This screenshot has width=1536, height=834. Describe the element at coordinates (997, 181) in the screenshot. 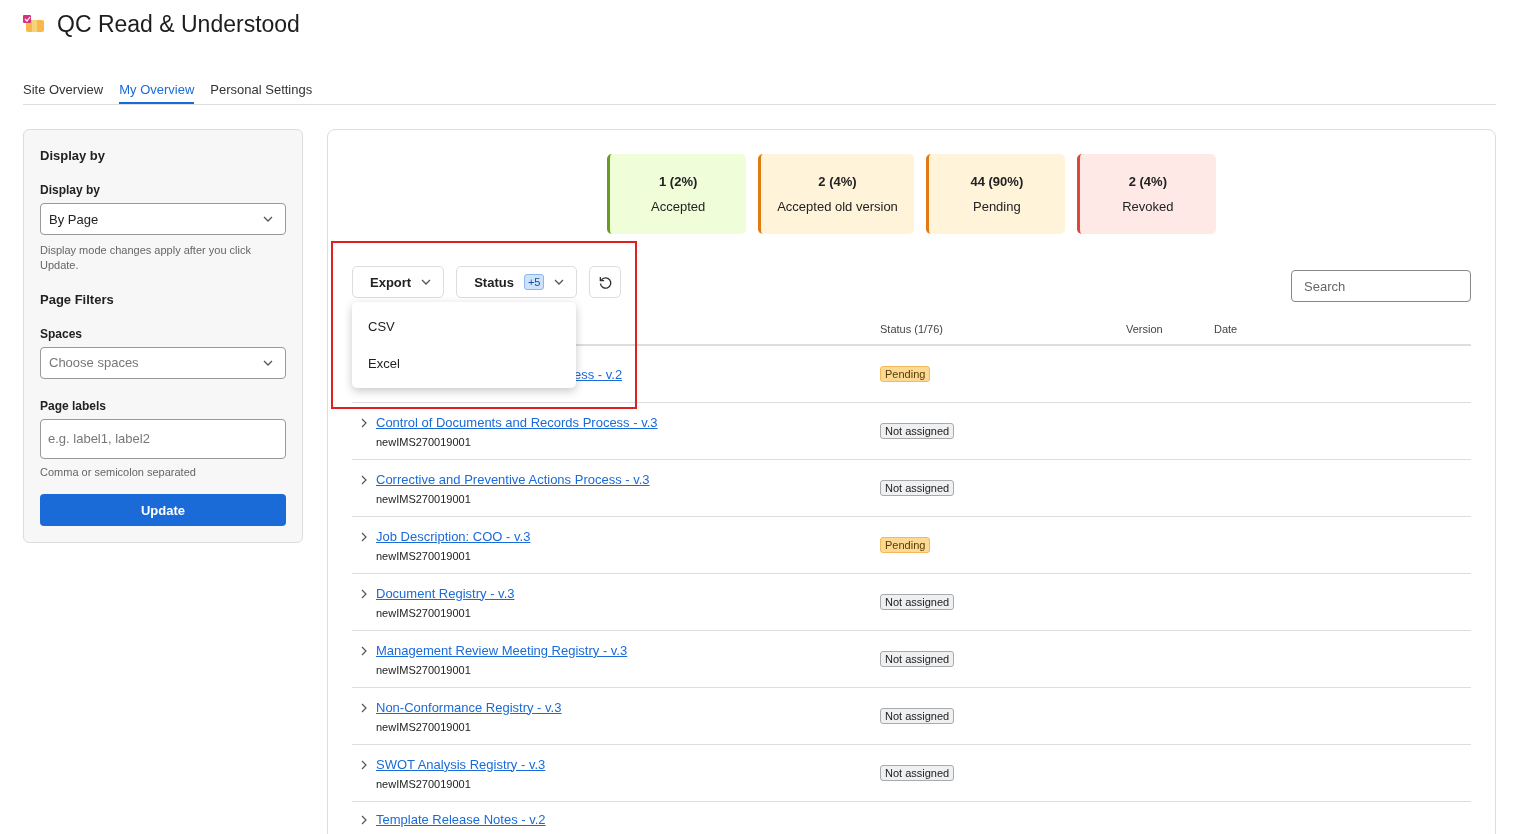

I see `summary-count: 44 (90%)` at that location.